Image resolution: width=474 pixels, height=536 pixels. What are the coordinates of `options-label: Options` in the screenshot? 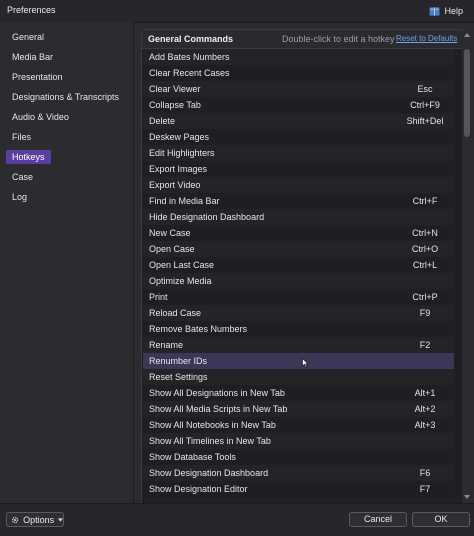 It's located at (39, 519).